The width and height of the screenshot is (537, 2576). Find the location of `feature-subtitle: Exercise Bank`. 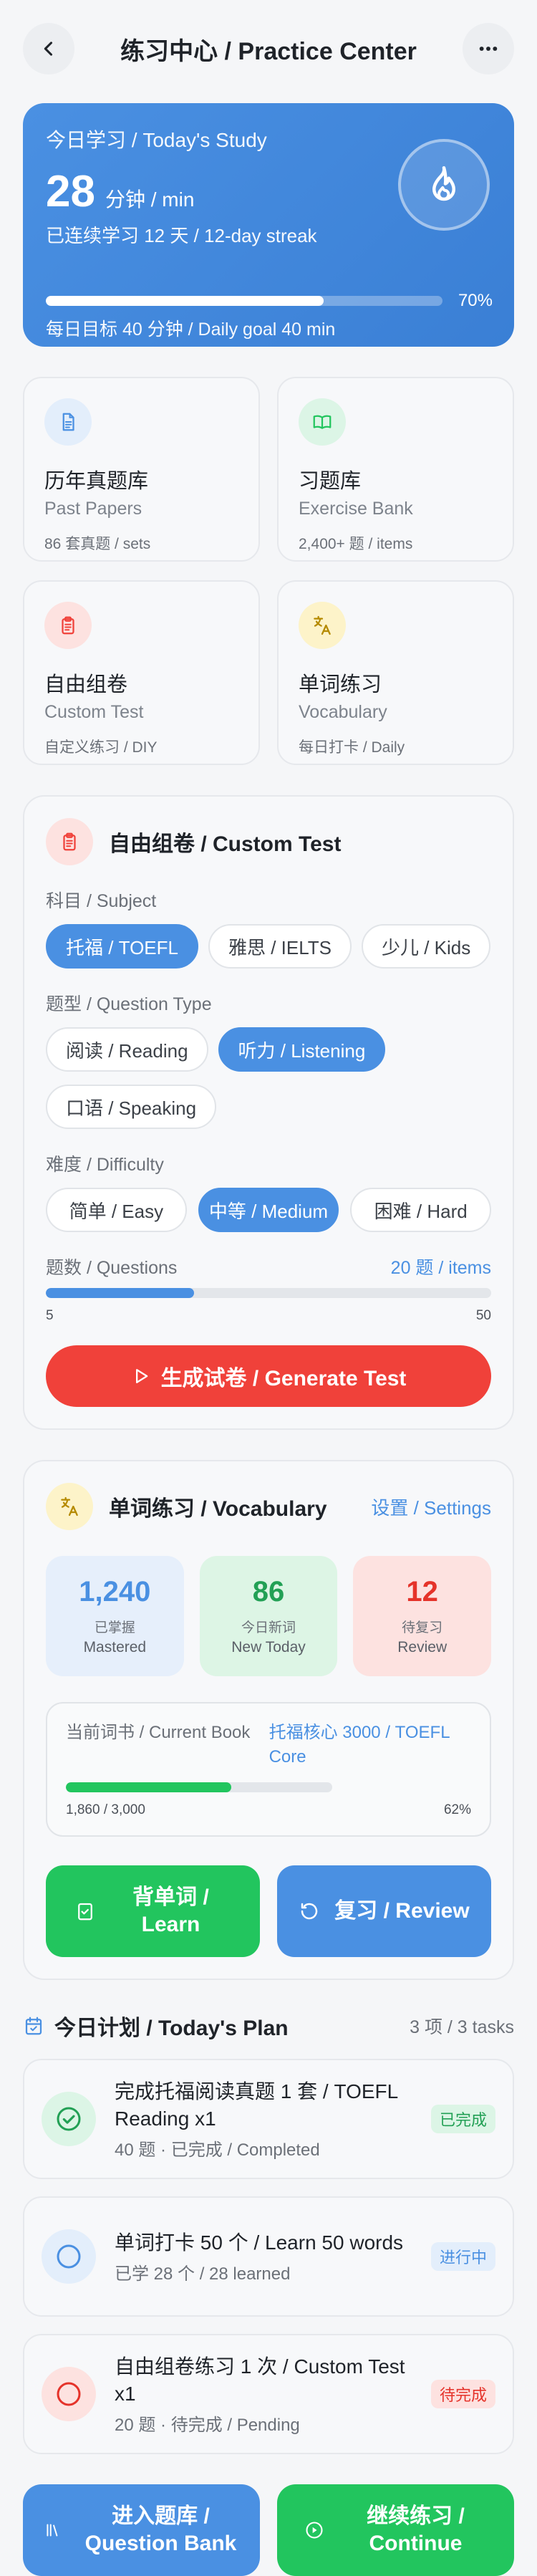

feature-subtitle: Exercise Bank is located at coordinates (356, 509).